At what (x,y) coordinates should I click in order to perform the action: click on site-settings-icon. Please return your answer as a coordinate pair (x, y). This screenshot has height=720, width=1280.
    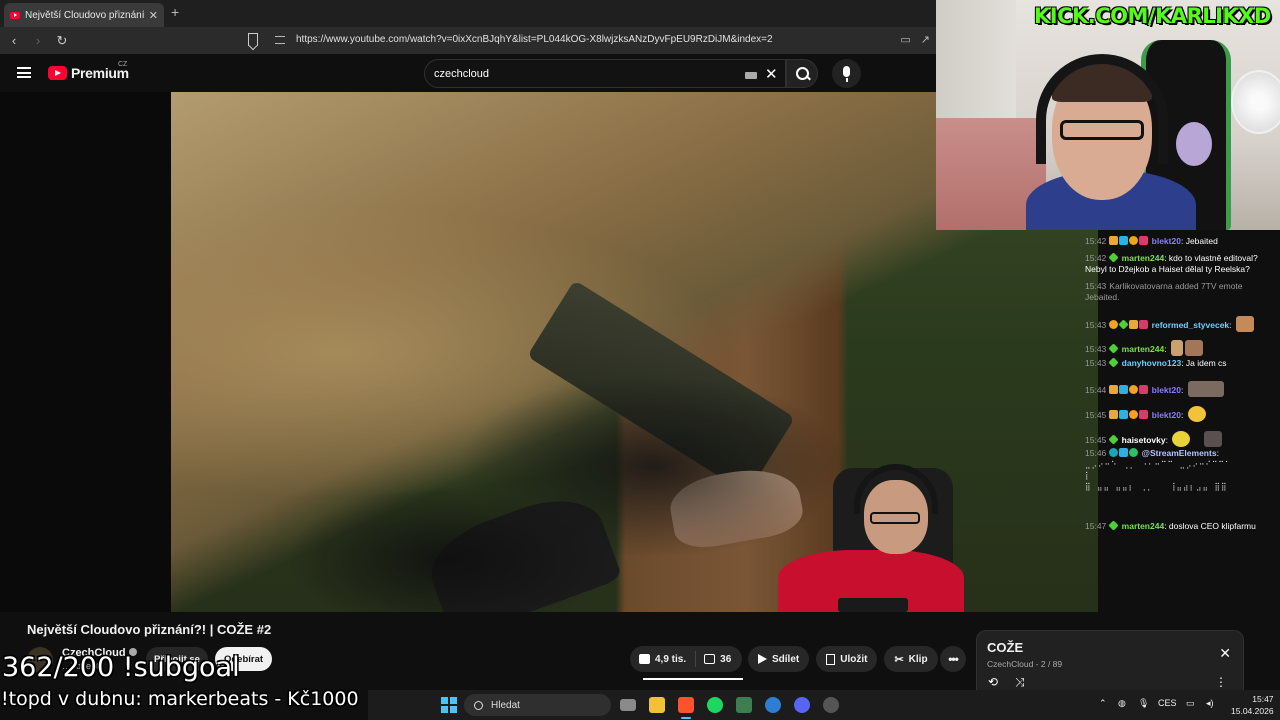
    Looking at the image, I should click on (280, 40).